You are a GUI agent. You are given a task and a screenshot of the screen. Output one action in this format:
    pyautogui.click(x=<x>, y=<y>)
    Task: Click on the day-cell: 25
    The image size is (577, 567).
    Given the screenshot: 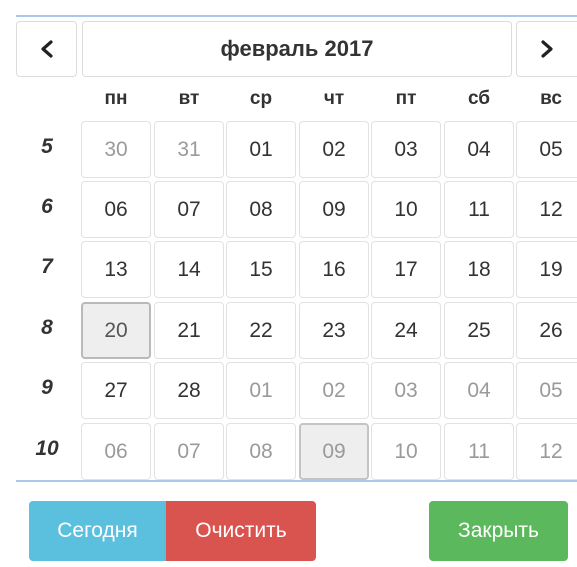 What is the action you would take?
    pyautogui.click(x=479, y=330)
    